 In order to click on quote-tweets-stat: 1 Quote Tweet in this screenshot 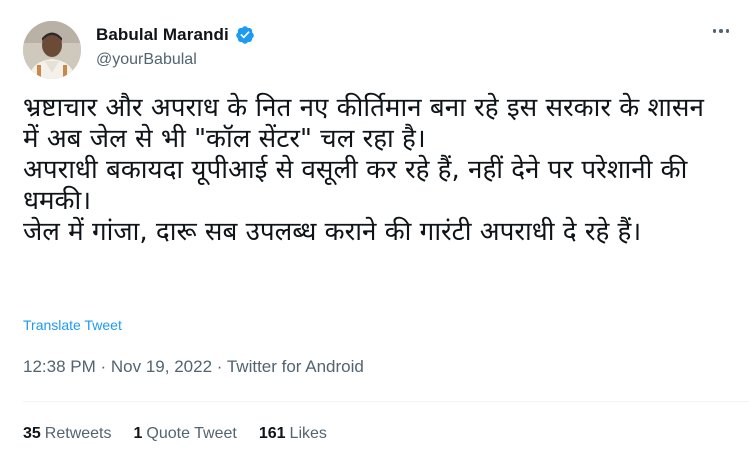, I will do `click(185, 434)`.